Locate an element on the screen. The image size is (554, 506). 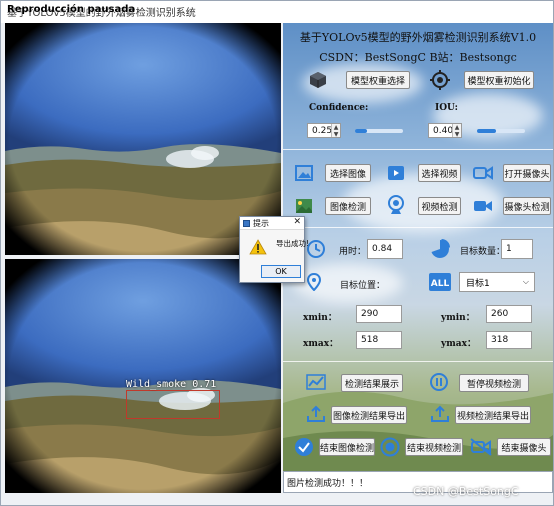
confidence-slider-fill is located at coordinates (361, 131).